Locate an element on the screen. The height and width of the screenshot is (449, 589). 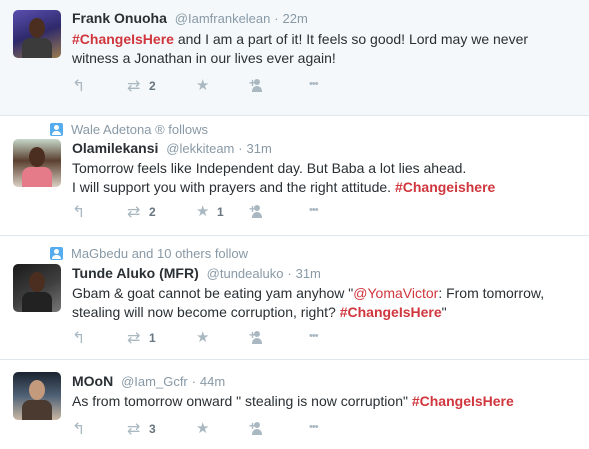
retweet-button: 1 is located at coordinates (161, 337).